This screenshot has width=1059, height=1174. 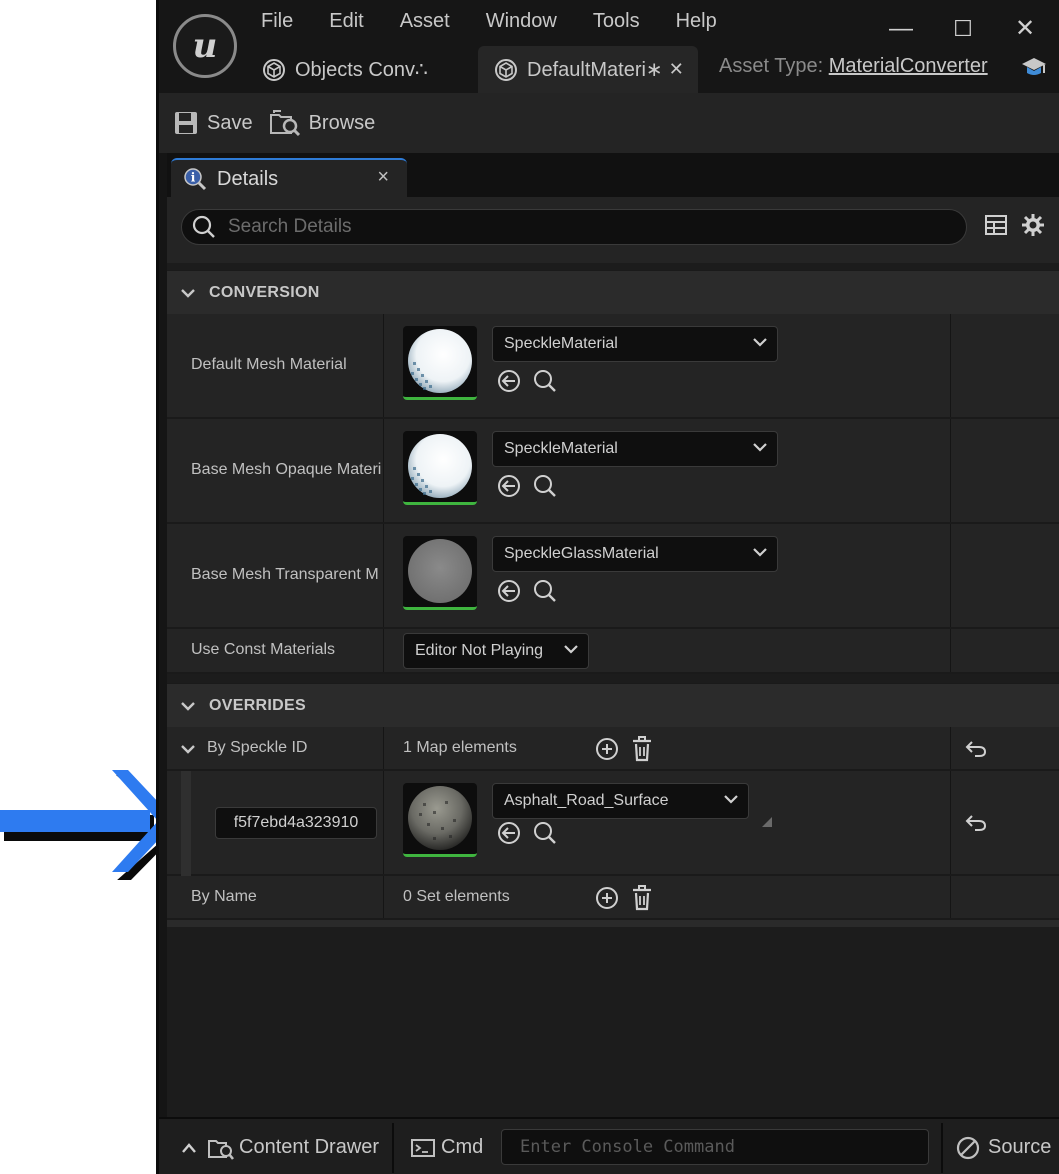 What do you see at coordinates (613, 705) in the screenshot?
I see `category-overrides: OVERRIDES` at bounding box center [613, 705].